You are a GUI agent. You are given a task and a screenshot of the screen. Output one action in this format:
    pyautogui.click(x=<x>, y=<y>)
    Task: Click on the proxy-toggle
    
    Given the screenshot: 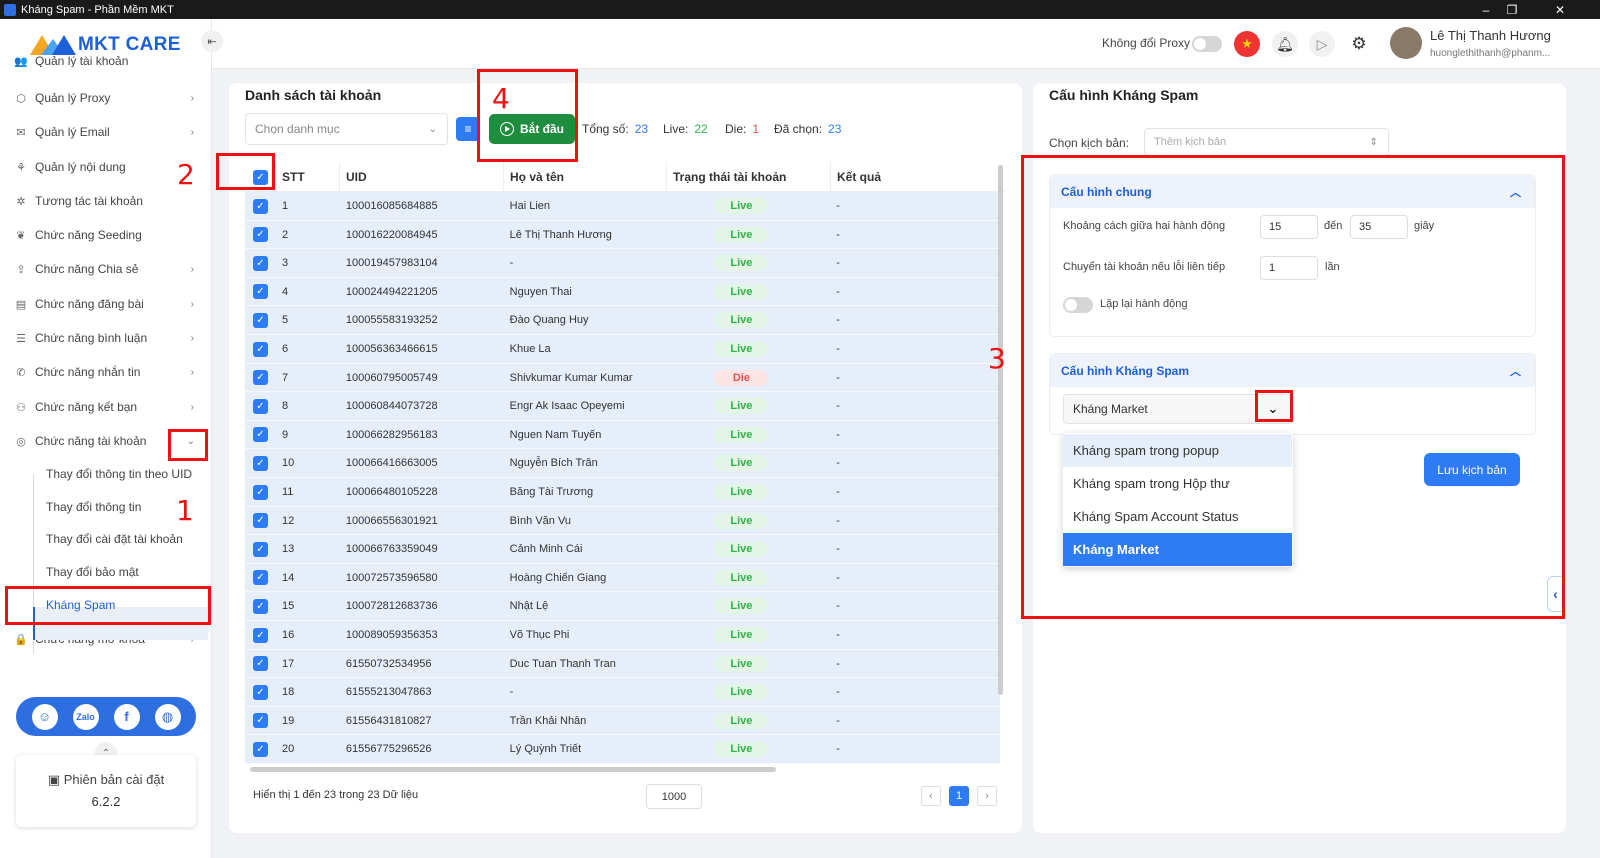 What is the action you would take?
    pyautogui.click(x=1207, y=44)
    